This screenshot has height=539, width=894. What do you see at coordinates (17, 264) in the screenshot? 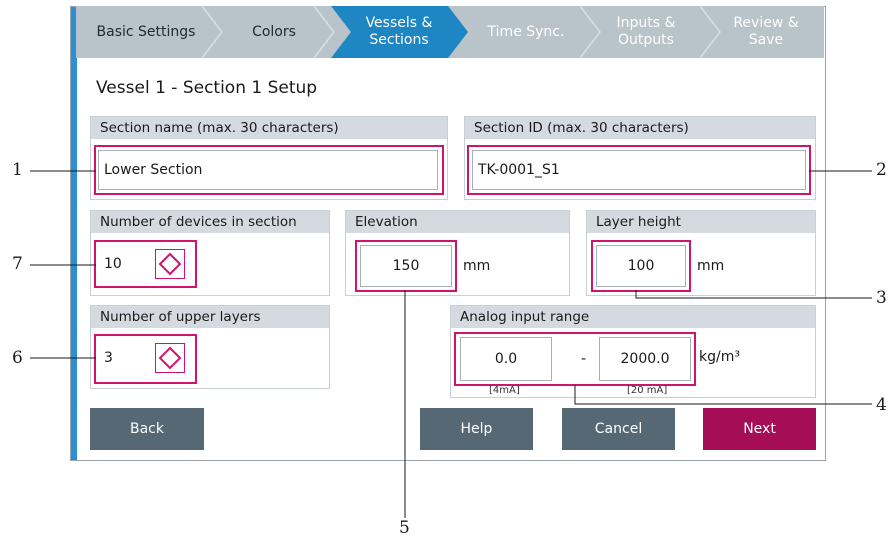
I see `callout-7: 7` at bounding box center [17, 264].